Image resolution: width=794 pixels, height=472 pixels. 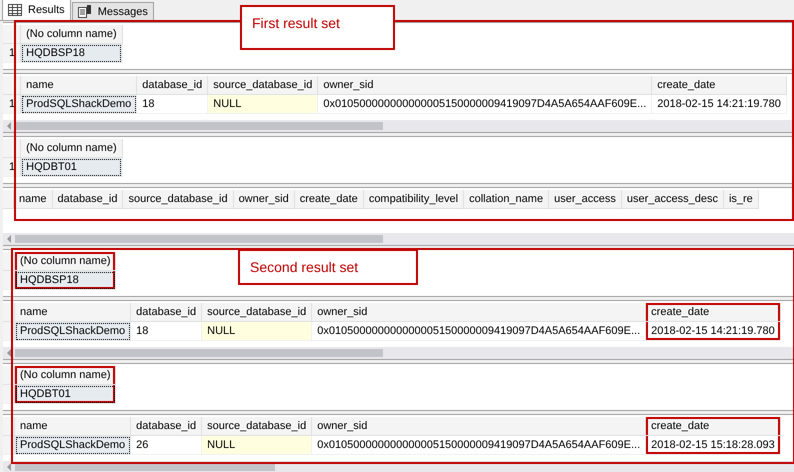 I want to click on document-icon, so click(x=85, y=11).